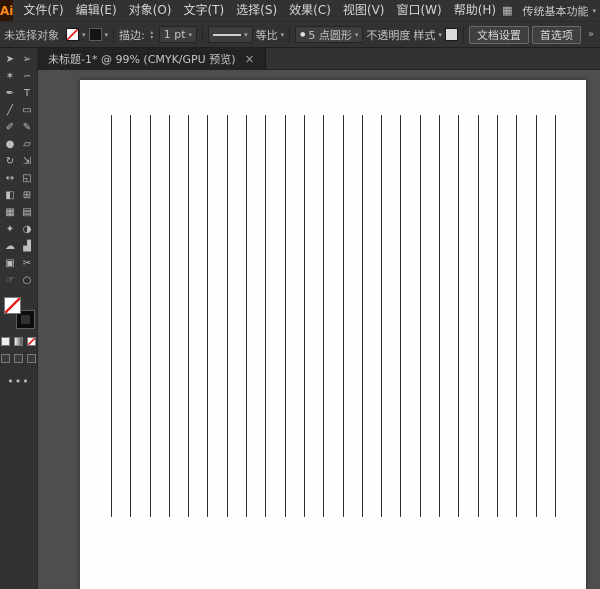  Describe the element at coordinates (27, 93) in the screenshot. I see `type-tool: T` at that location.